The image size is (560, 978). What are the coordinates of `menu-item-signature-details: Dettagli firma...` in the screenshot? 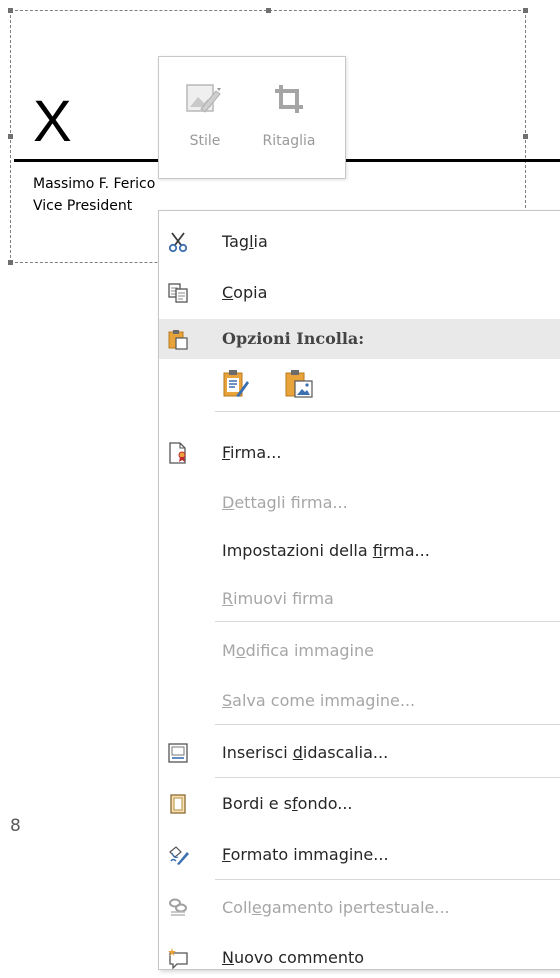 It's located at (359, 503).